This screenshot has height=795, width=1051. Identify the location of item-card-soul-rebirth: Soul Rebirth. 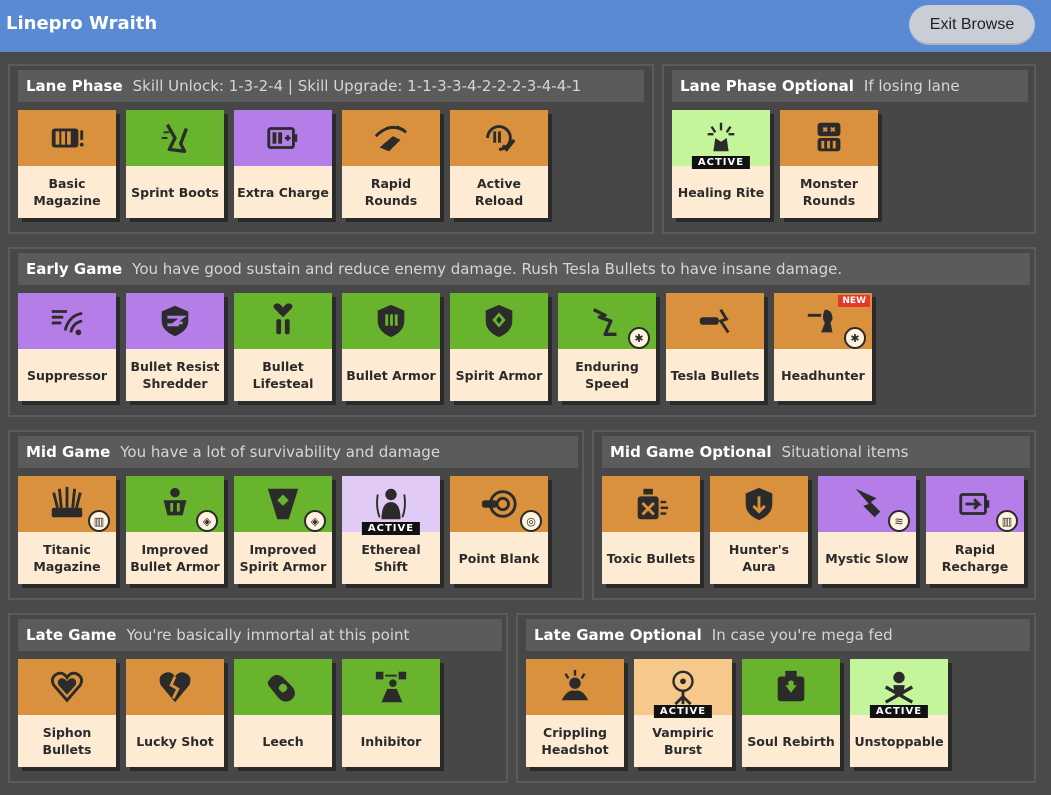
(791, 713).